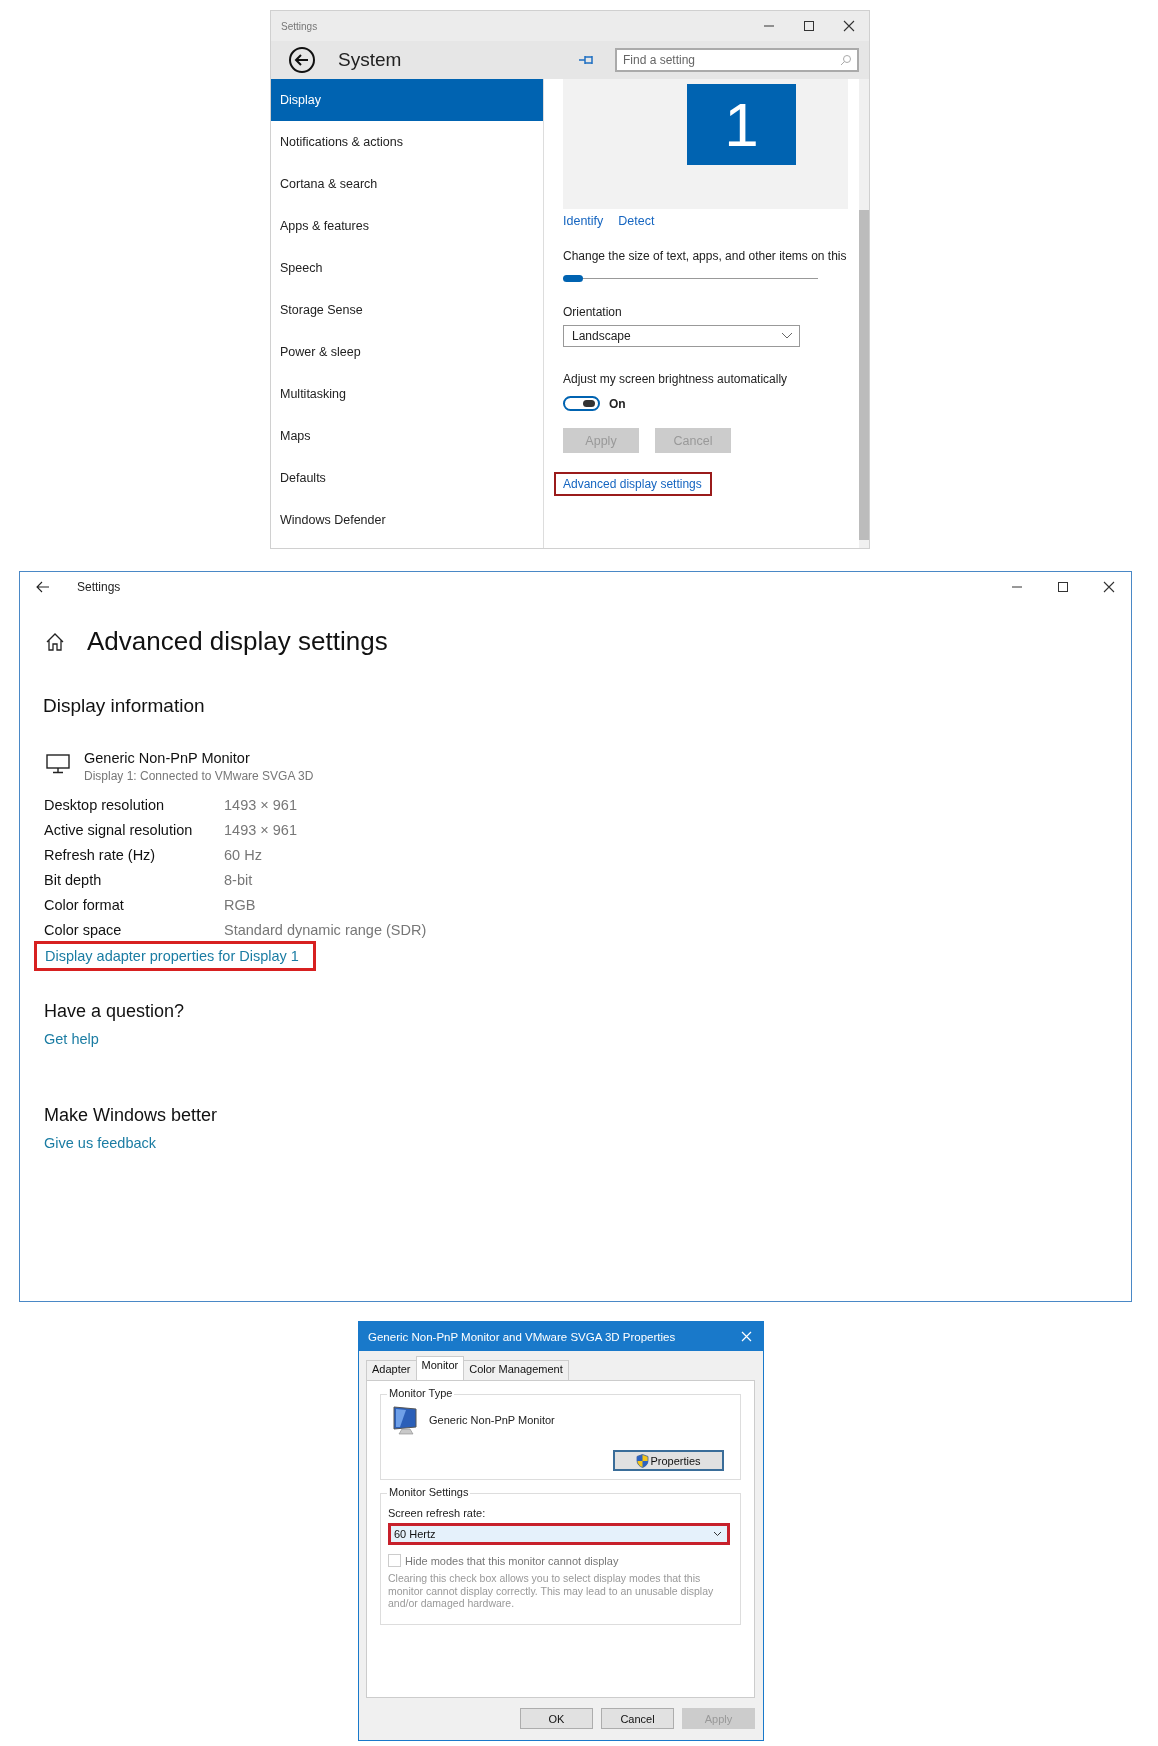 Image resolution: width=1158 pixels, height=1746 pixels. Describe the element at coordinates (407, 268) in the screenshot. I see `sidebar-item: Speech` at that location.